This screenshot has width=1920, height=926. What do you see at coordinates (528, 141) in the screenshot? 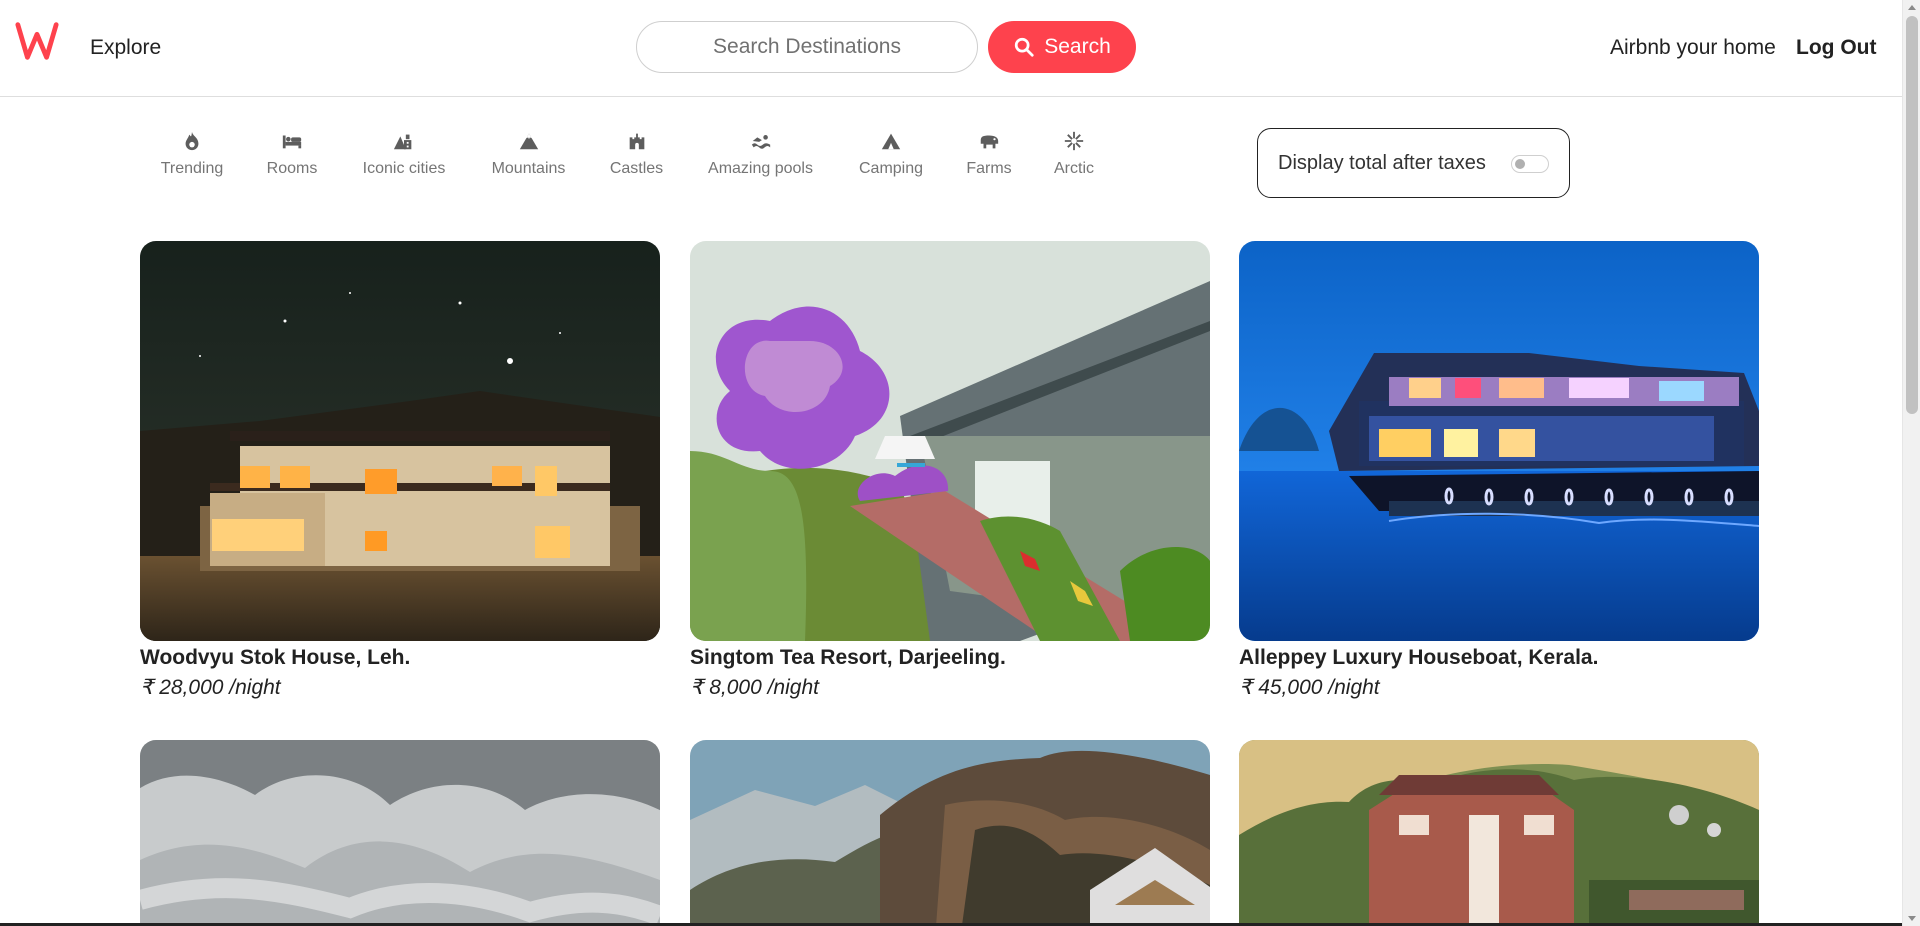
I see `mountain-icon` at bounding box center [528, 141].